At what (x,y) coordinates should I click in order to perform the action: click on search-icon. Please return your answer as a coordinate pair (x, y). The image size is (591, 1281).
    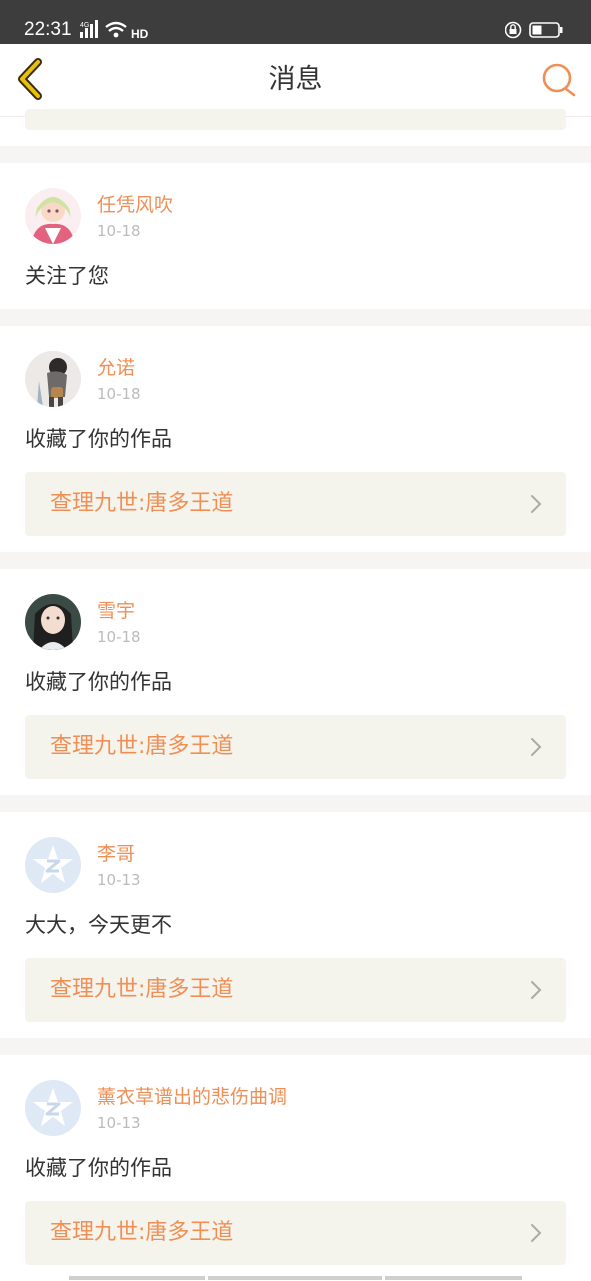
    Looking at the image, I should click on (559, 80).